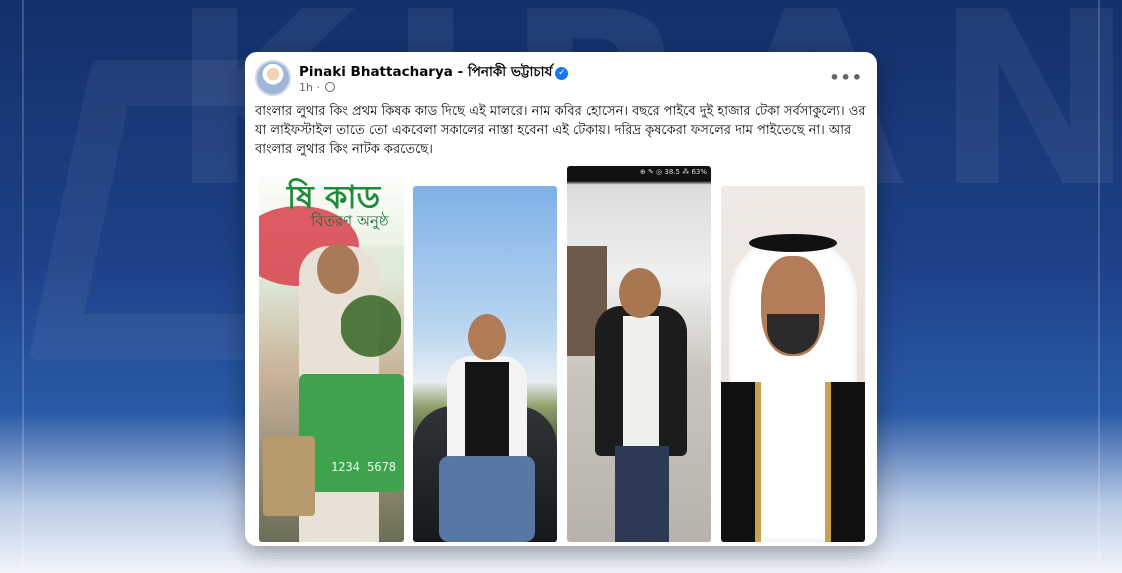  What do you see at coordinates (845, 462) in the screenshot?
I see `robe-right` at bounding box center [845, 462].